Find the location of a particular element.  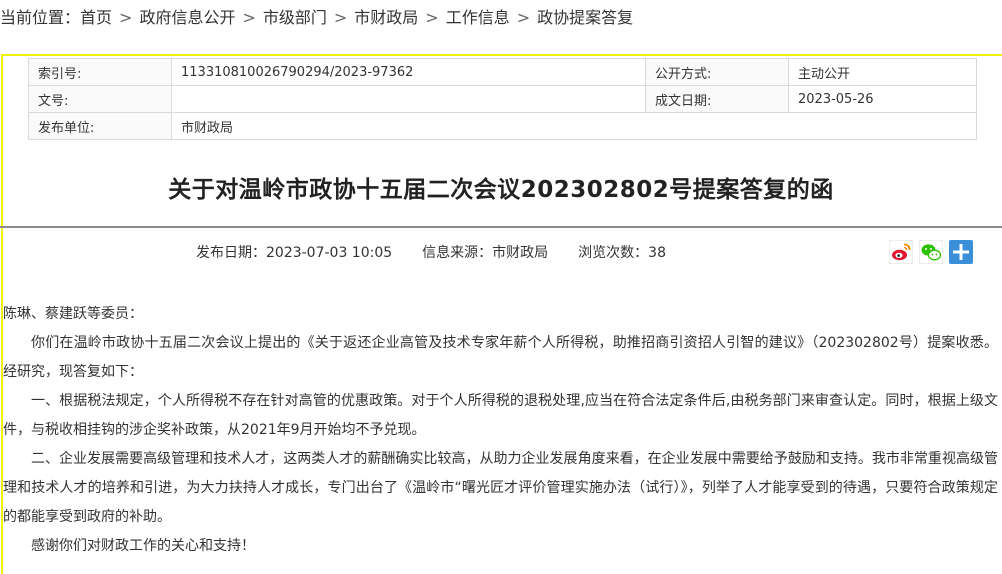

open-mode-label: 公开方式: is located at coordinates (717, 72).